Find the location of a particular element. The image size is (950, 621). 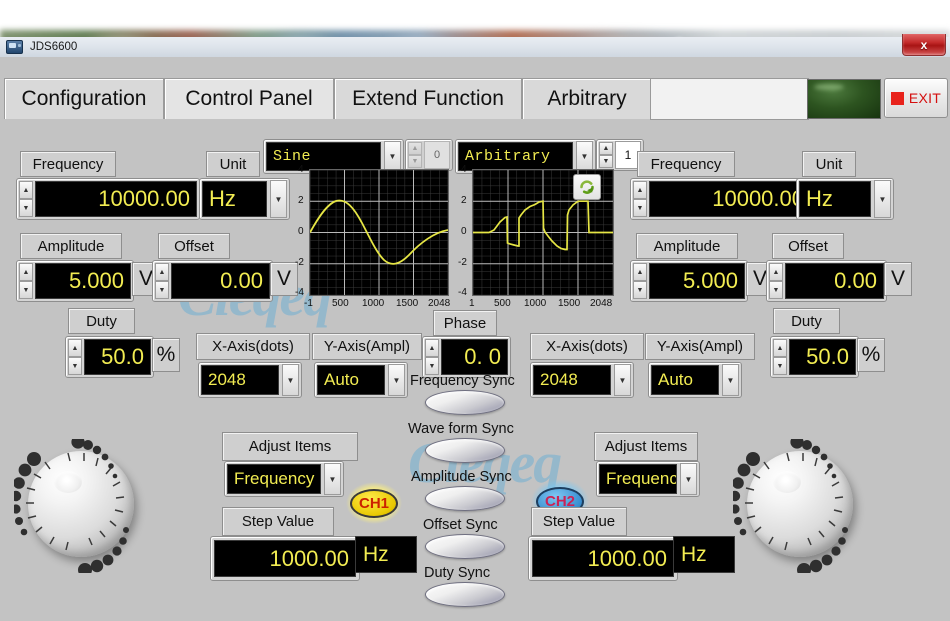

ch1-yaxis-select: Auto ▼ is located at coordinates (361, 380).